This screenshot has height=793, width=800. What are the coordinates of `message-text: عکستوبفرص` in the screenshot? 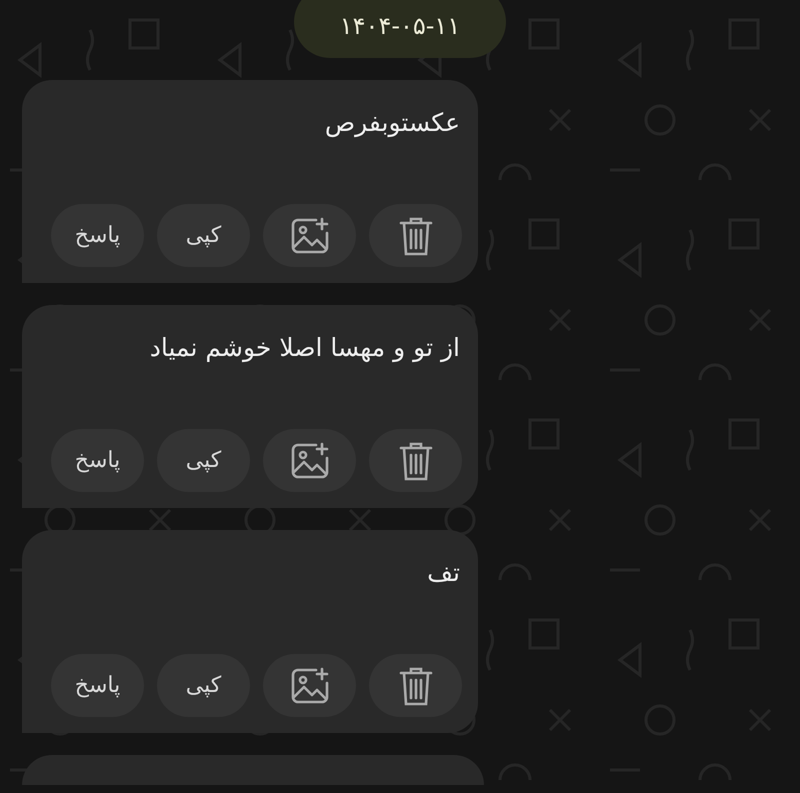 It's located at (392, 122).